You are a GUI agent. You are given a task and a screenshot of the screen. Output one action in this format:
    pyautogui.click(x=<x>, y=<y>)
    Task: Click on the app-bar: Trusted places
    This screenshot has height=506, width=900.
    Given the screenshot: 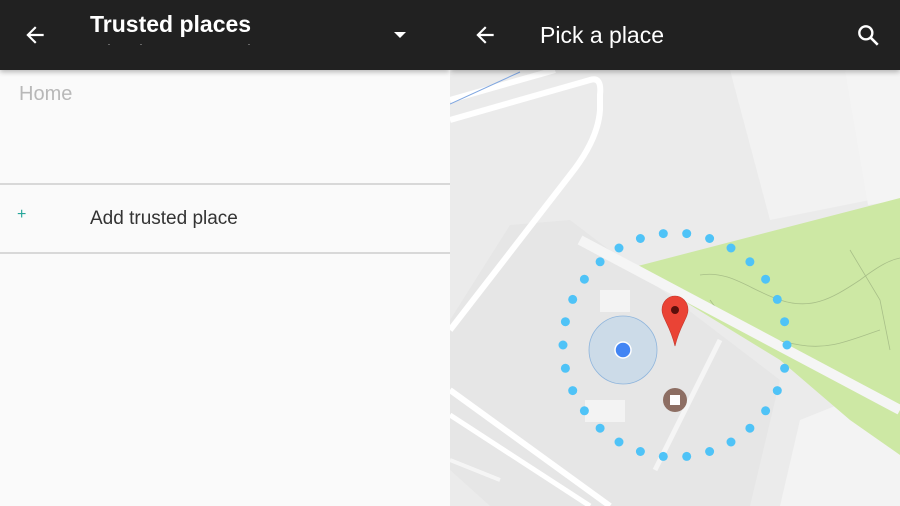 What is the action you would take?
    pyautogui.click(x=225, y=35)
    